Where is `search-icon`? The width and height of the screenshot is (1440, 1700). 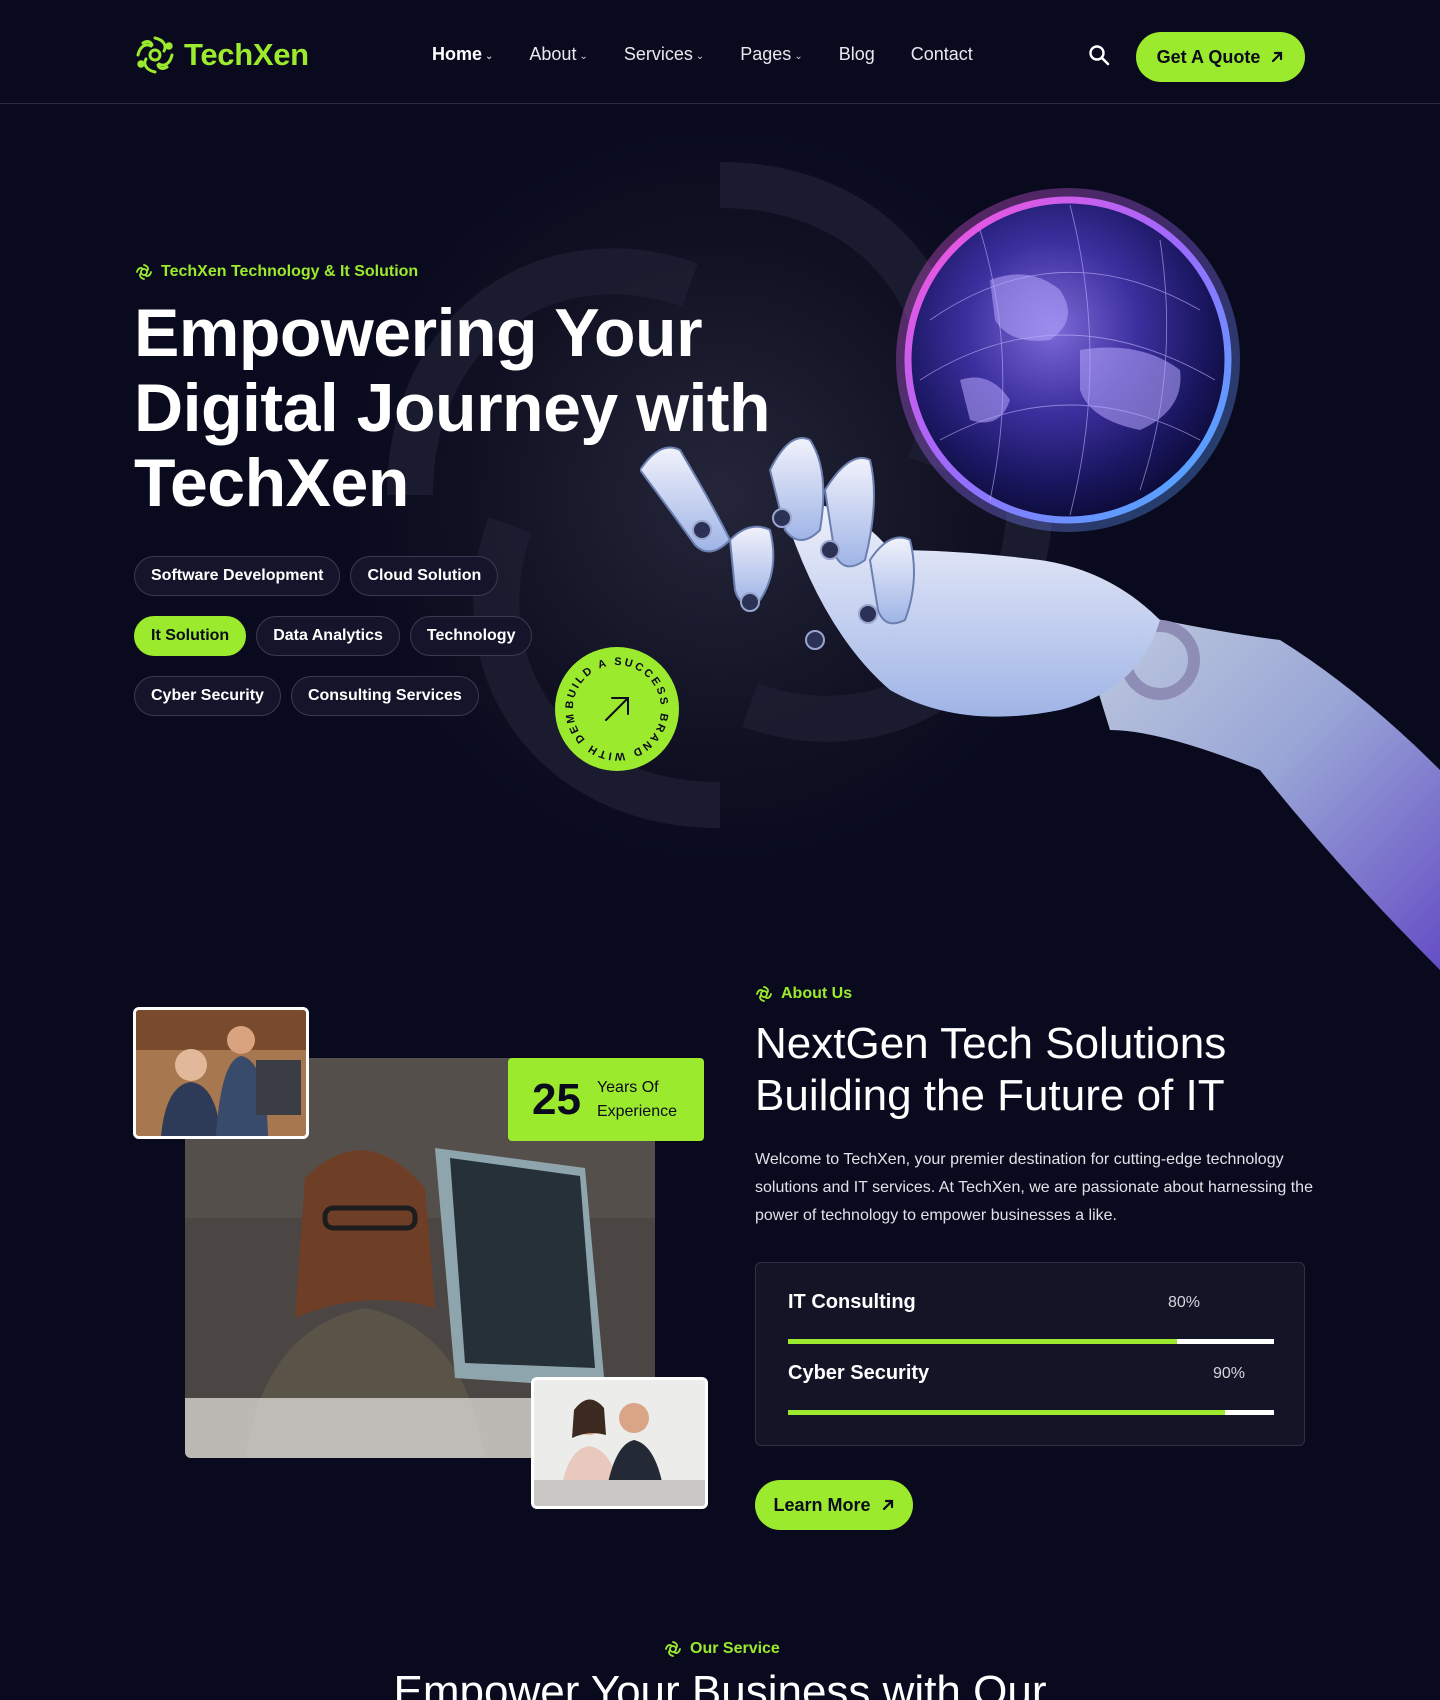
search-icon is located at coordinates (1099, 55).